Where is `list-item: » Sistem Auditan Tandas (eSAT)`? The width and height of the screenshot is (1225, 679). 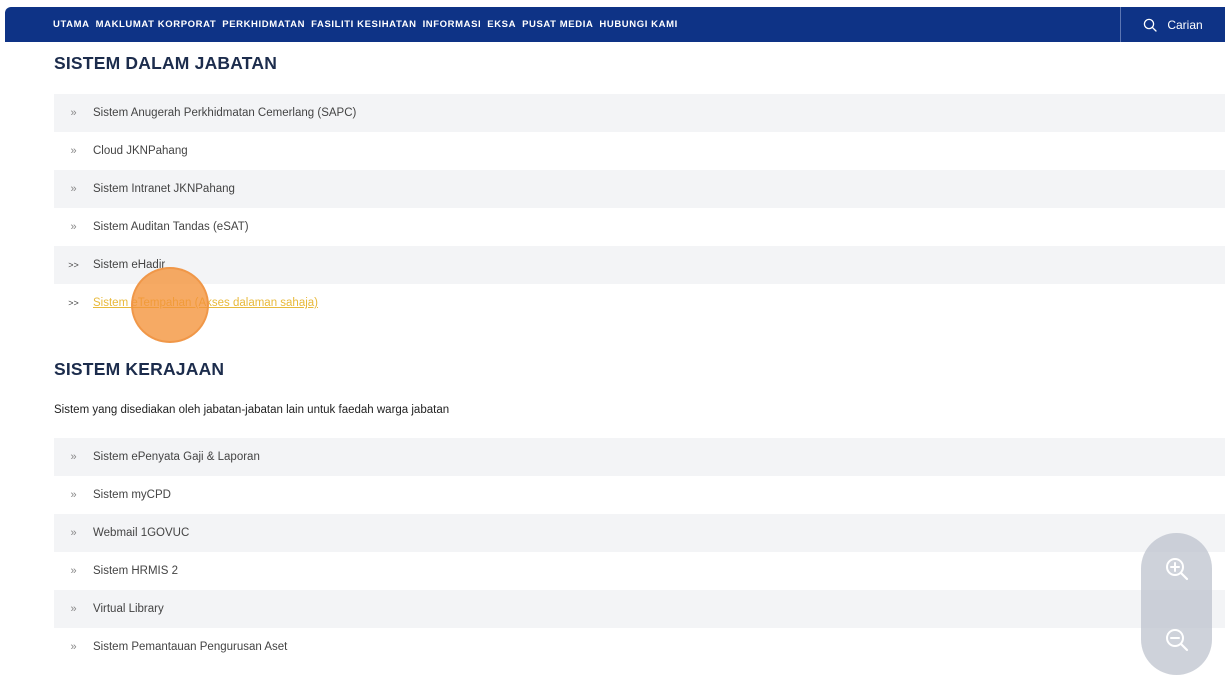
list-item: » Sistem Auditan Tandas (eSAT) is located at coordinates (639, 227).